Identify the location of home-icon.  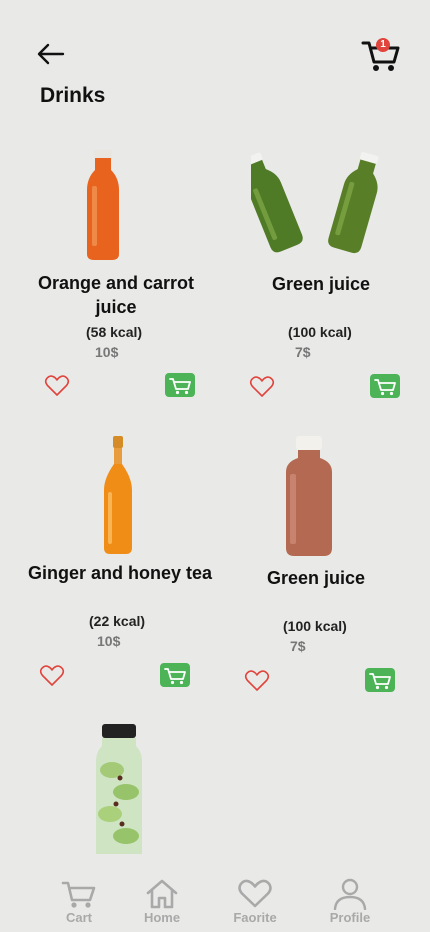
(162, 894).